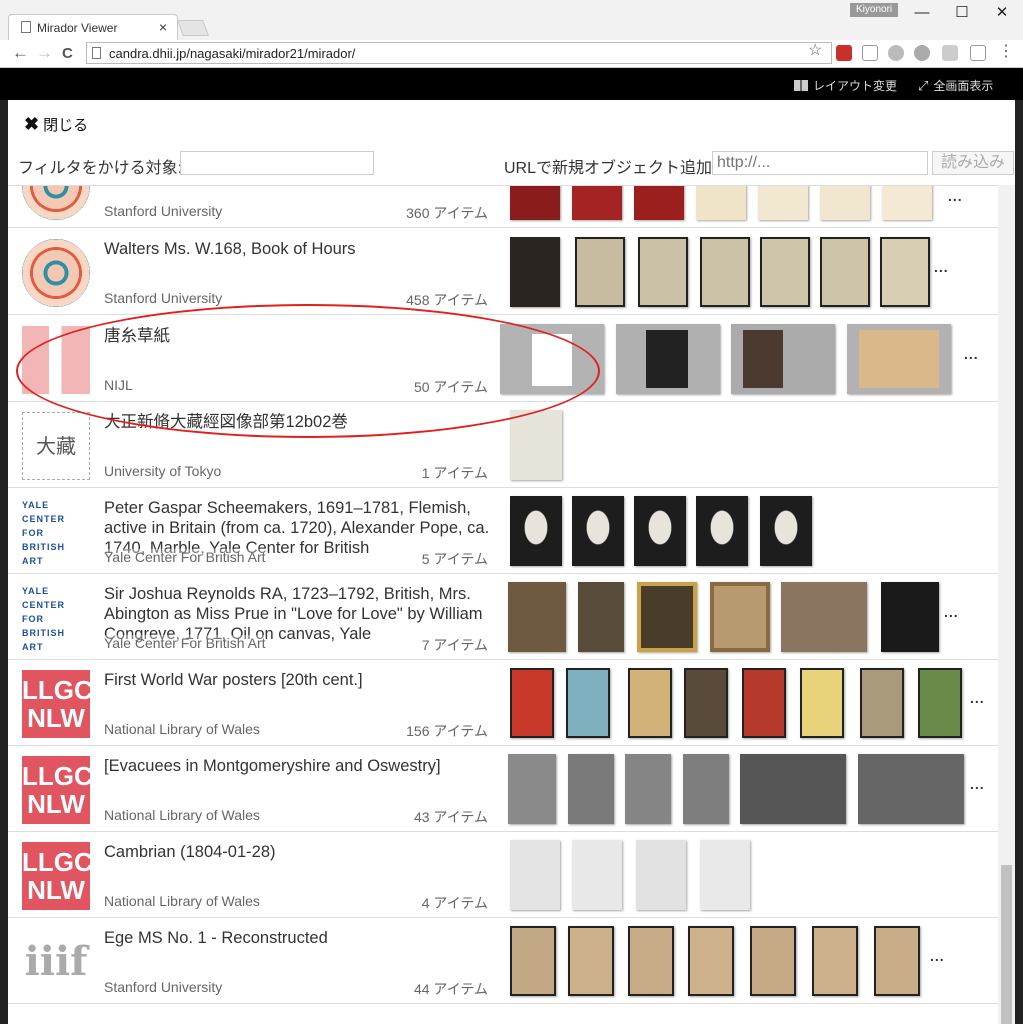  What do you see at coordinates (277, 163) in the screenshot?
I see `filter-input` at bounding box center [277, 163].